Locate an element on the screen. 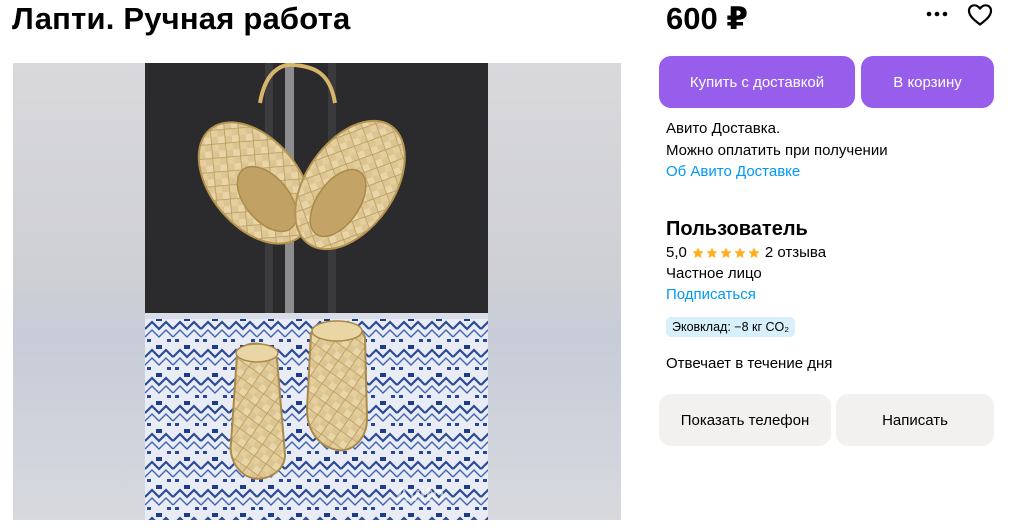 The width and height of the screenshot is (1010, 530). add-to-cart-button: В корзину is located at coordinates (927, 82).